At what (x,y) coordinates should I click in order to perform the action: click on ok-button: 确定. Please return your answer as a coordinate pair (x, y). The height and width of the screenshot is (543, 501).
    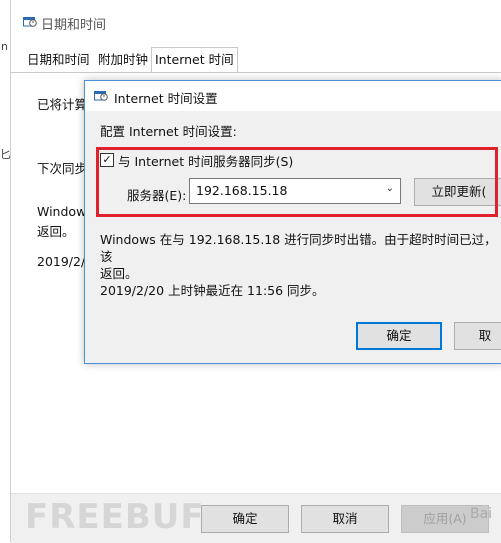
    Looking at the image, I should click on (245, 519).